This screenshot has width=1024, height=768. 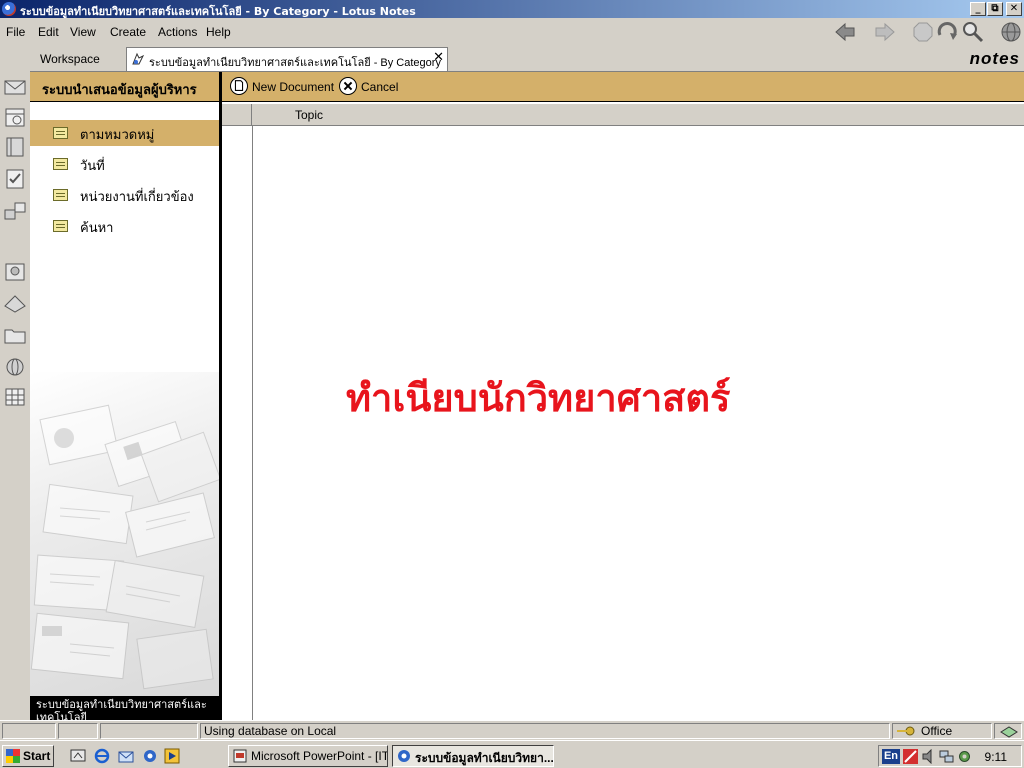 I want to click on view-column-header: Topic, so click(x=623, y=115).